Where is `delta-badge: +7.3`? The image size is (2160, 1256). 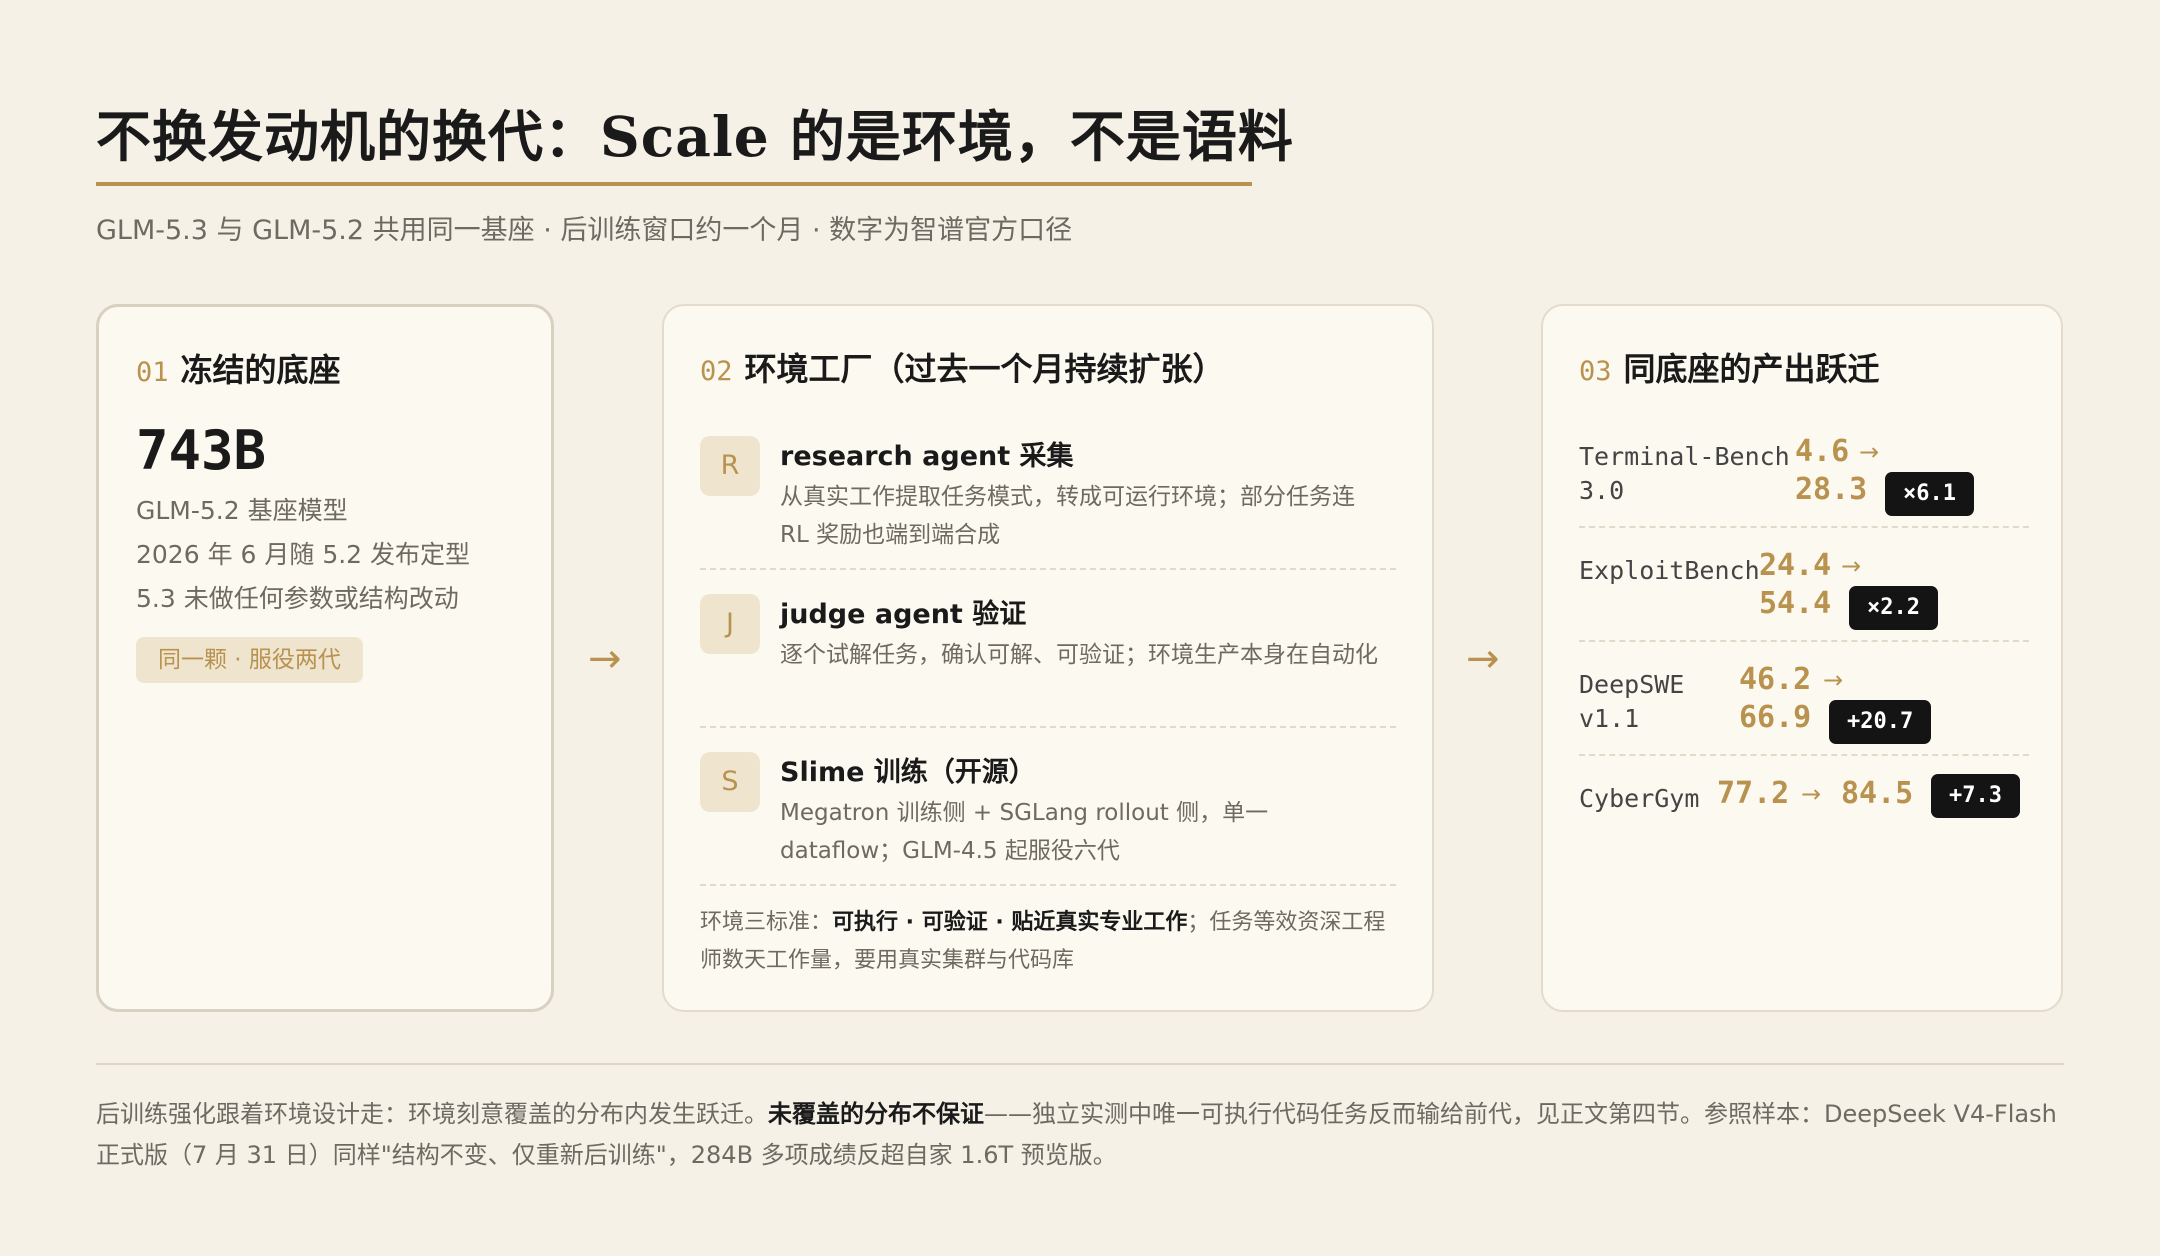
delta-badge: +7.3 is located at coordinates (1975, 796).